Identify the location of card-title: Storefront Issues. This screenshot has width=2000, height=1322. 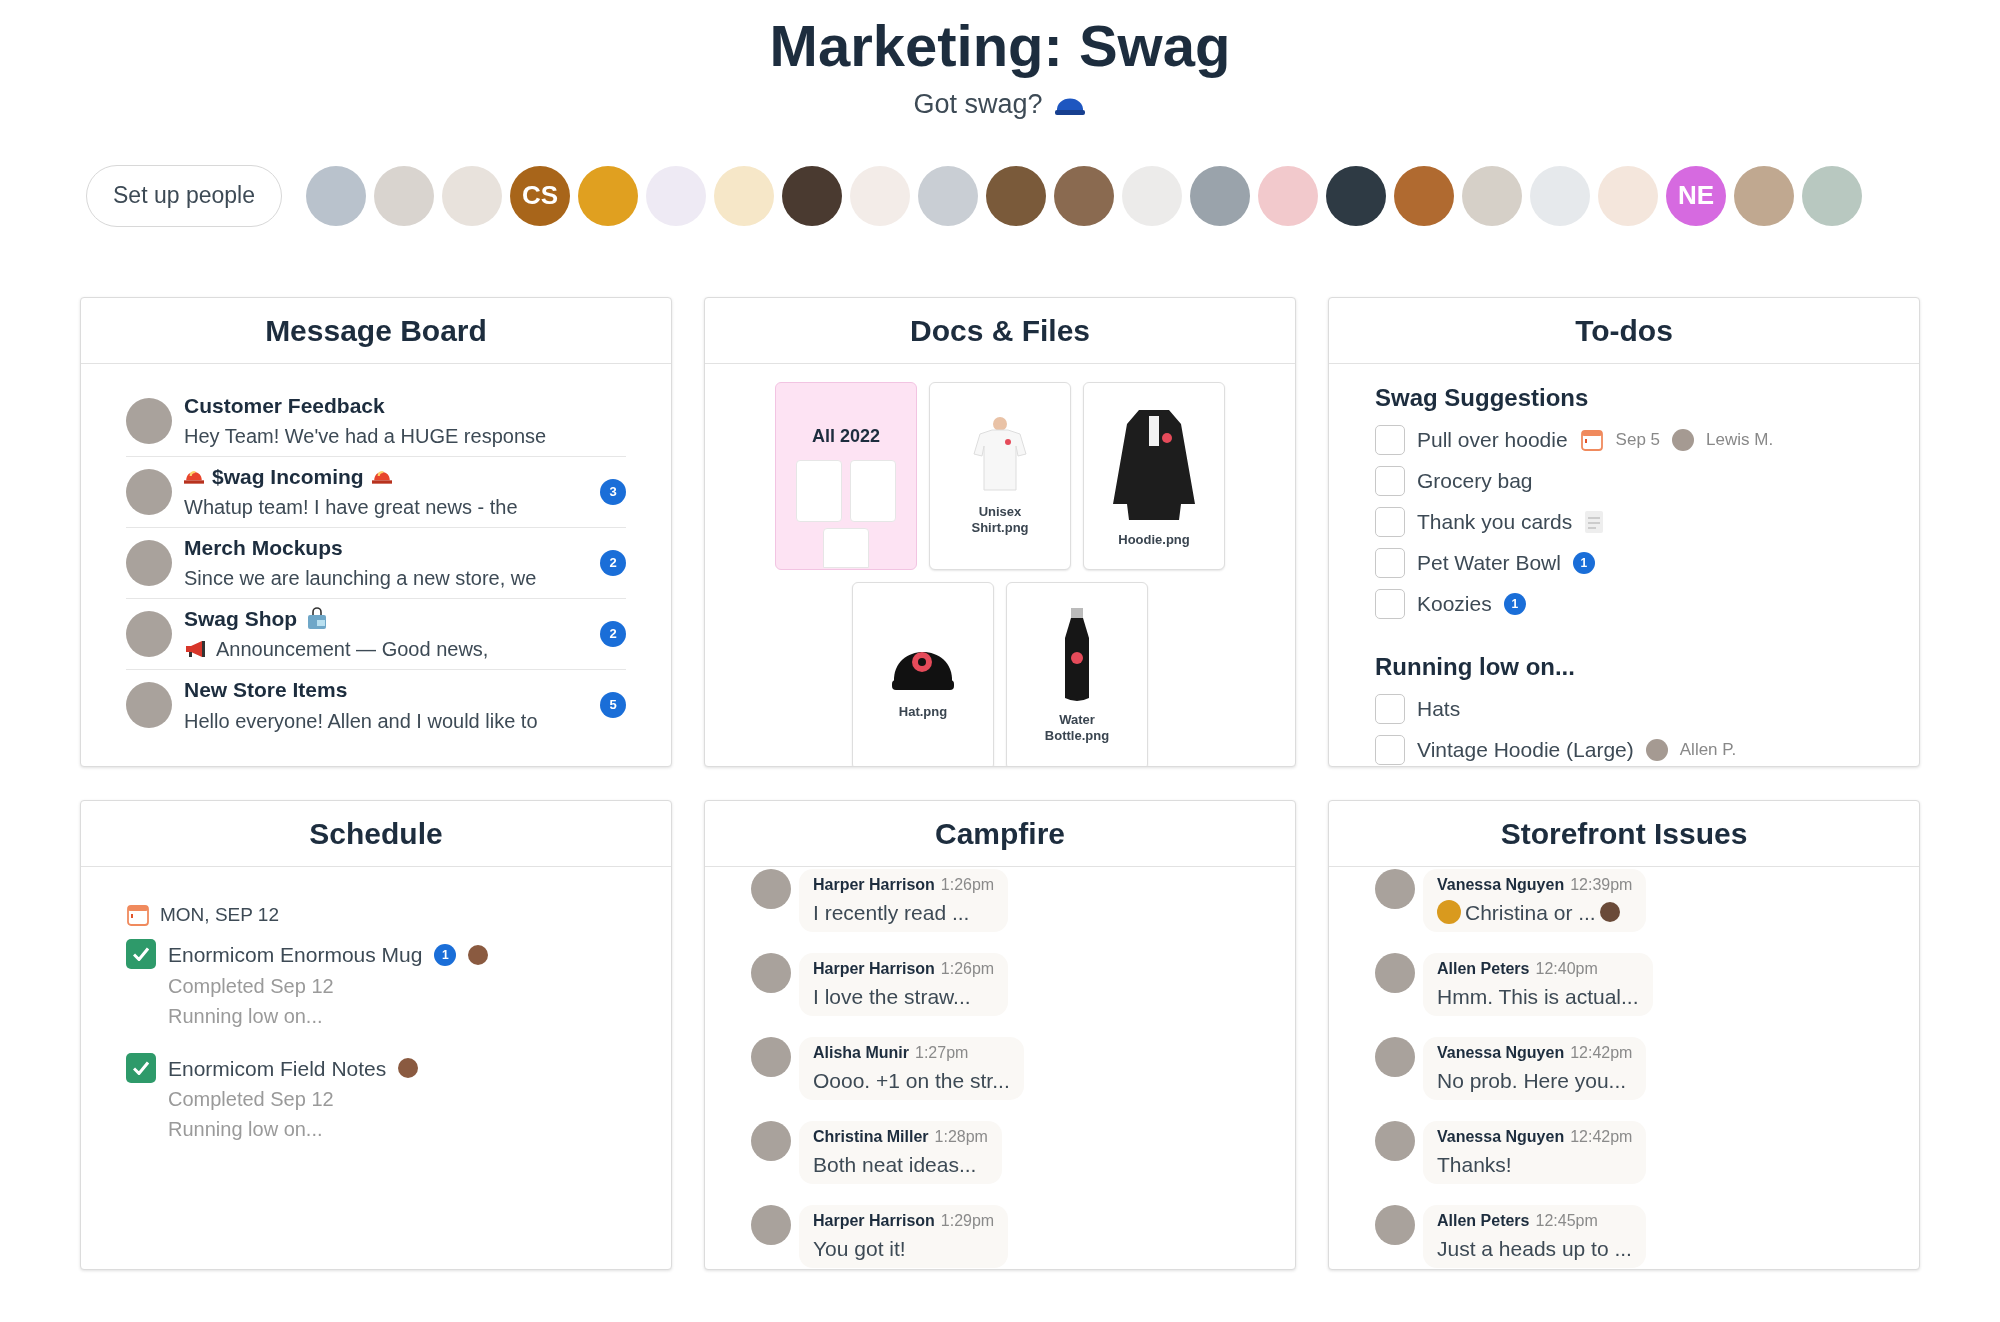
(1624, 833).